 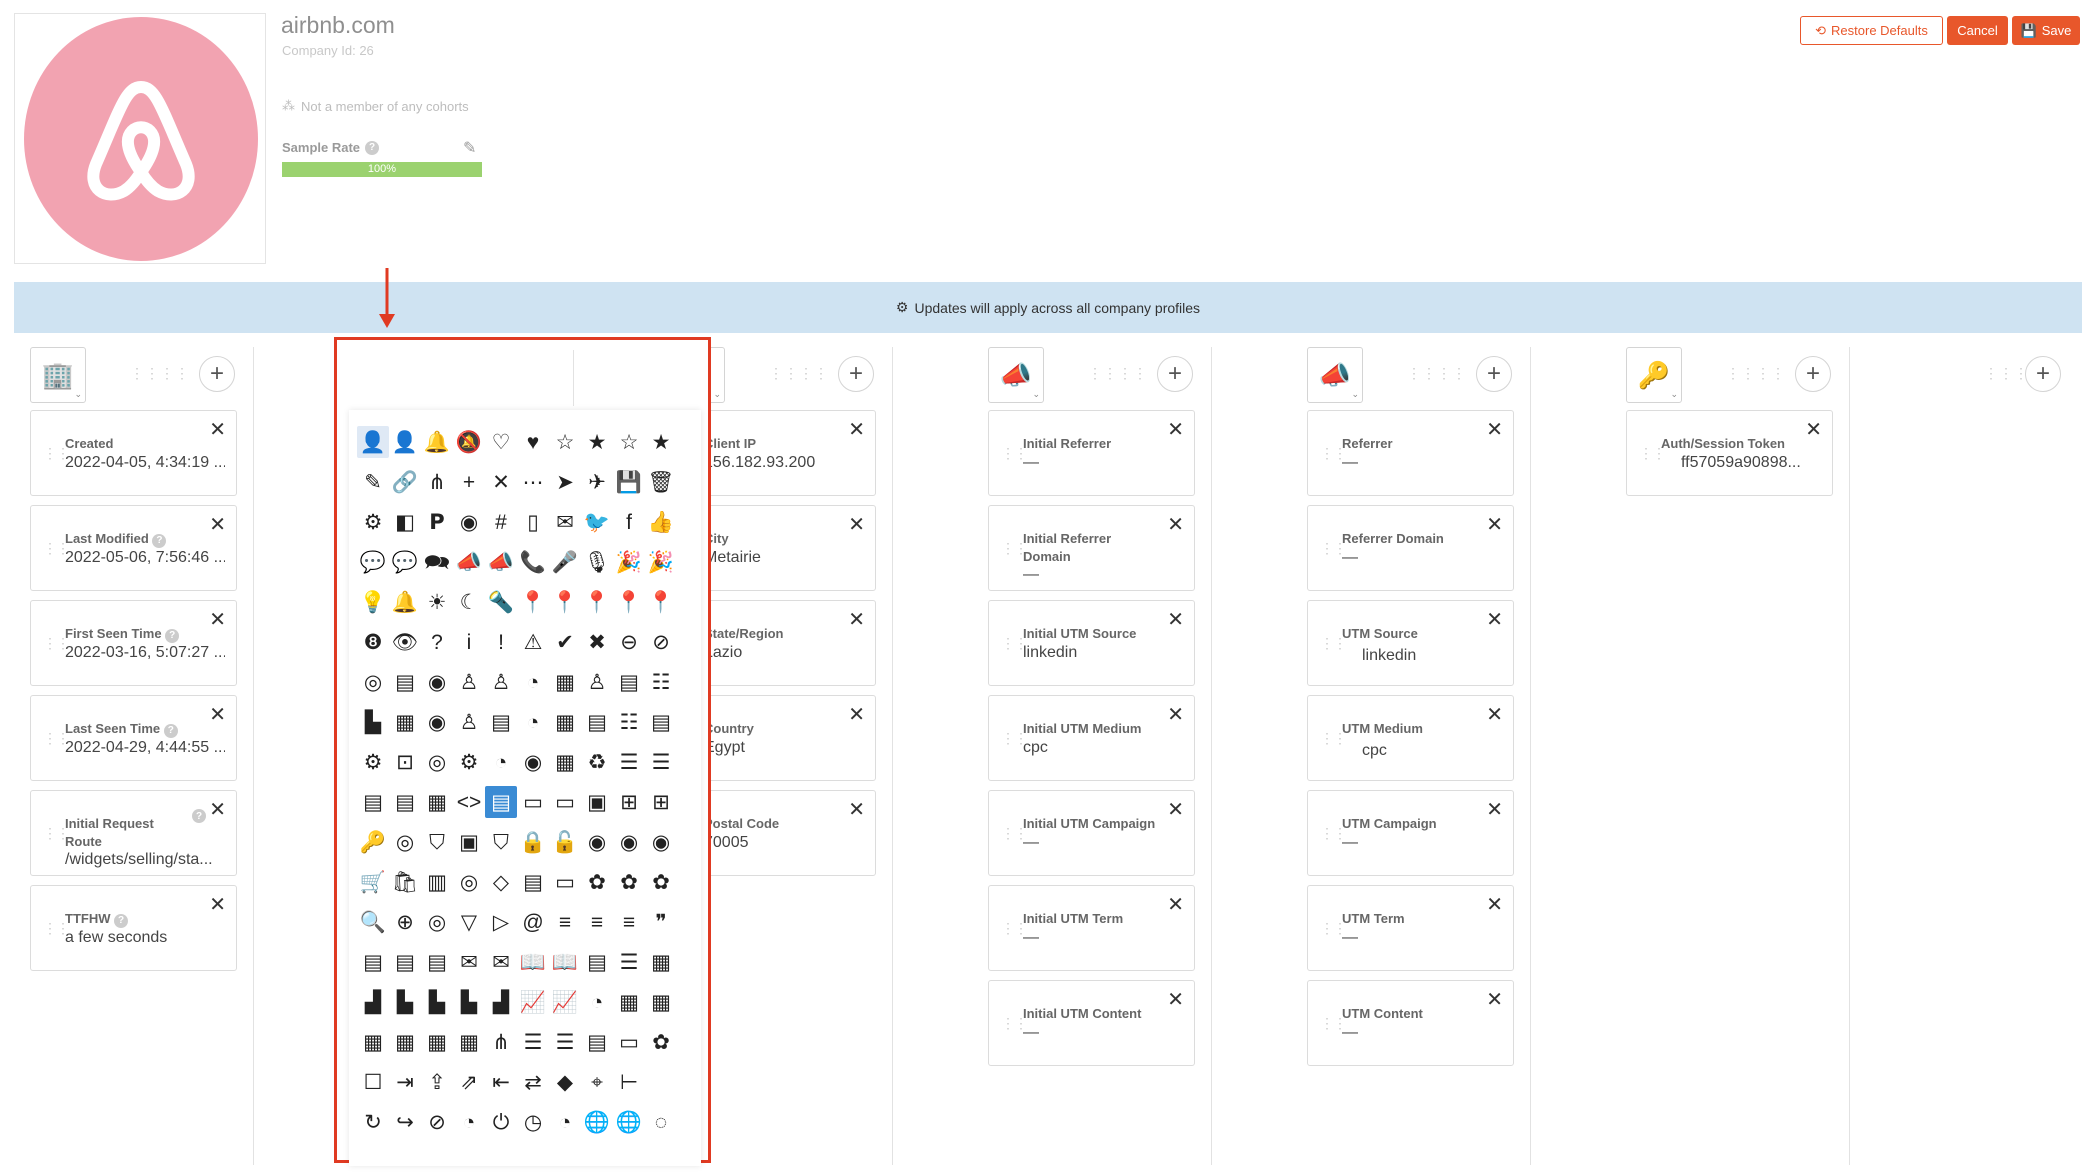 What do you see at coordinates (501, 522) in the screenshot?
I see `picker-icon-option: #` at bounding box center [501, 522].